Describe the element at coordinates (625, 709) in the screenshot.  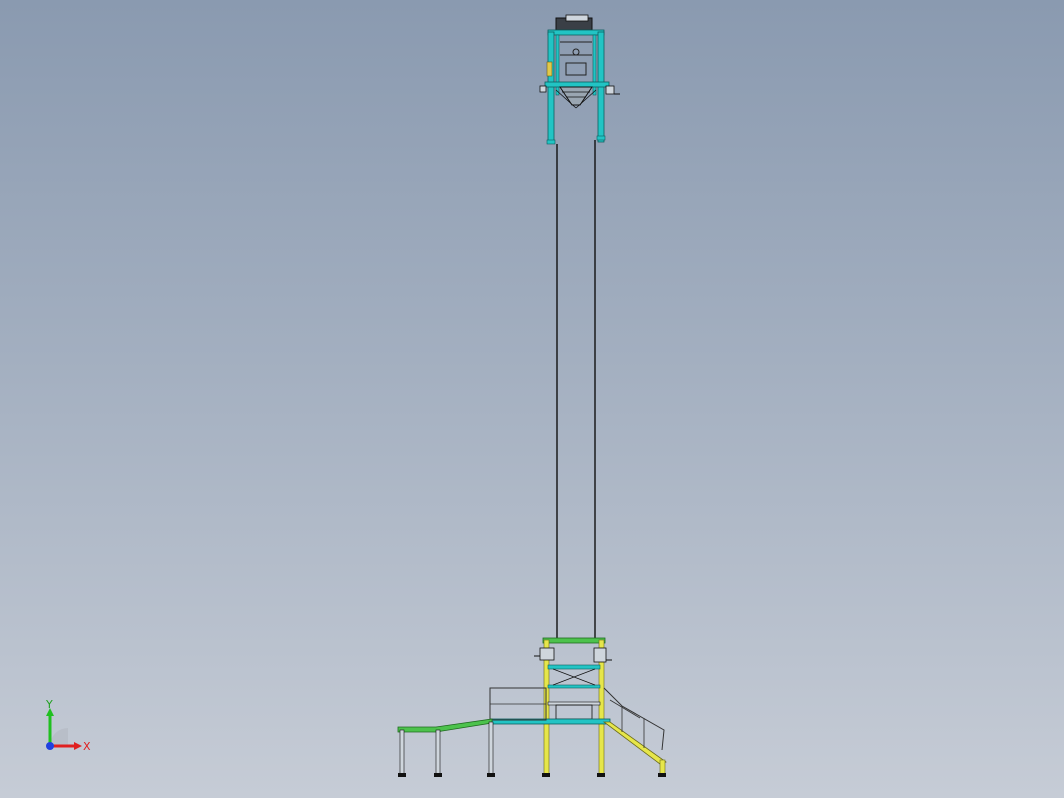
I see `stair-midrail` at that location.